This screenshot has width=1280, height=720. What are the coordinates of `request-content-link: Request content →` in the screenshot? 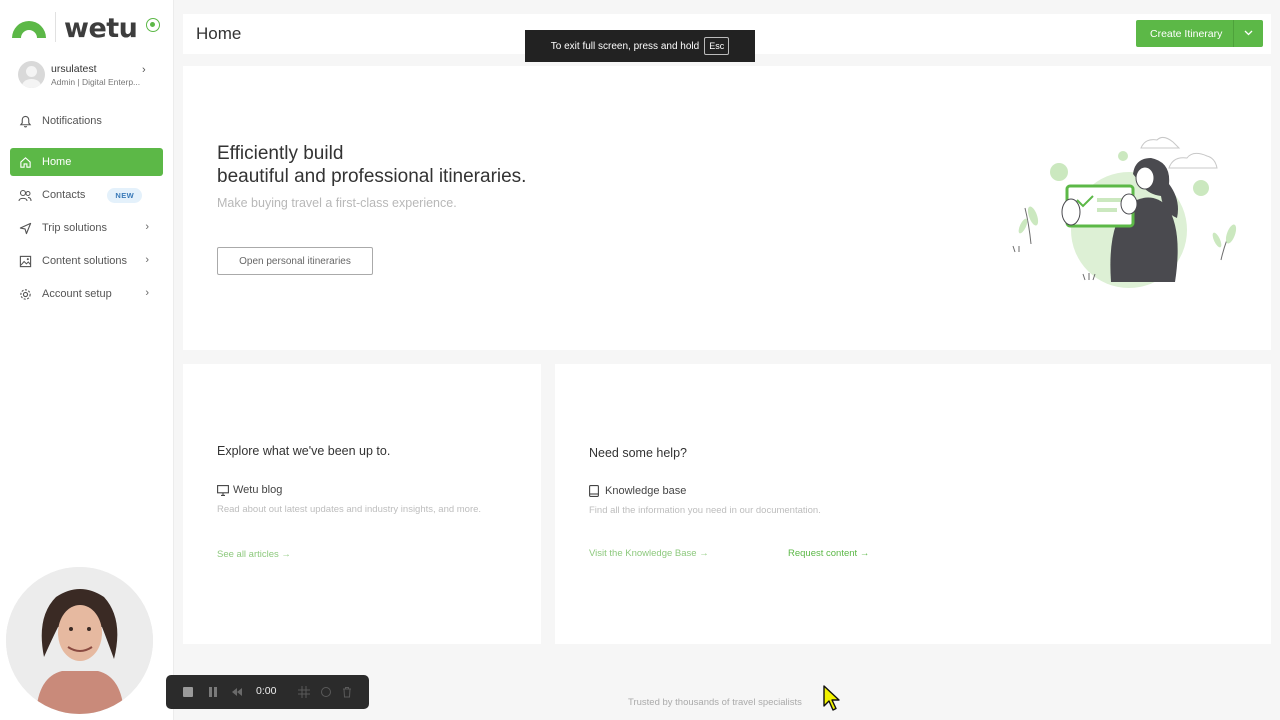 It's located at (828, 553).